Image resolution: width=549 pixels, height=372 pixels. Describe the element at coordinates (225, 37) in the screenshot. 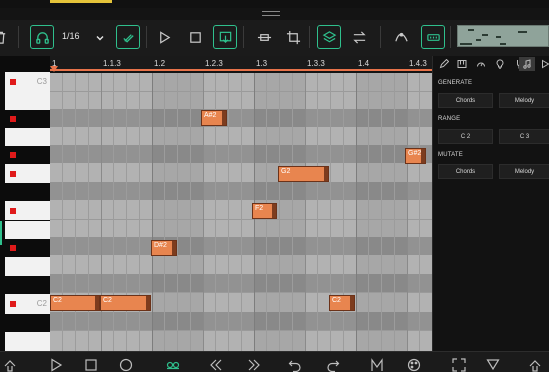

I see `import-button` at that location.